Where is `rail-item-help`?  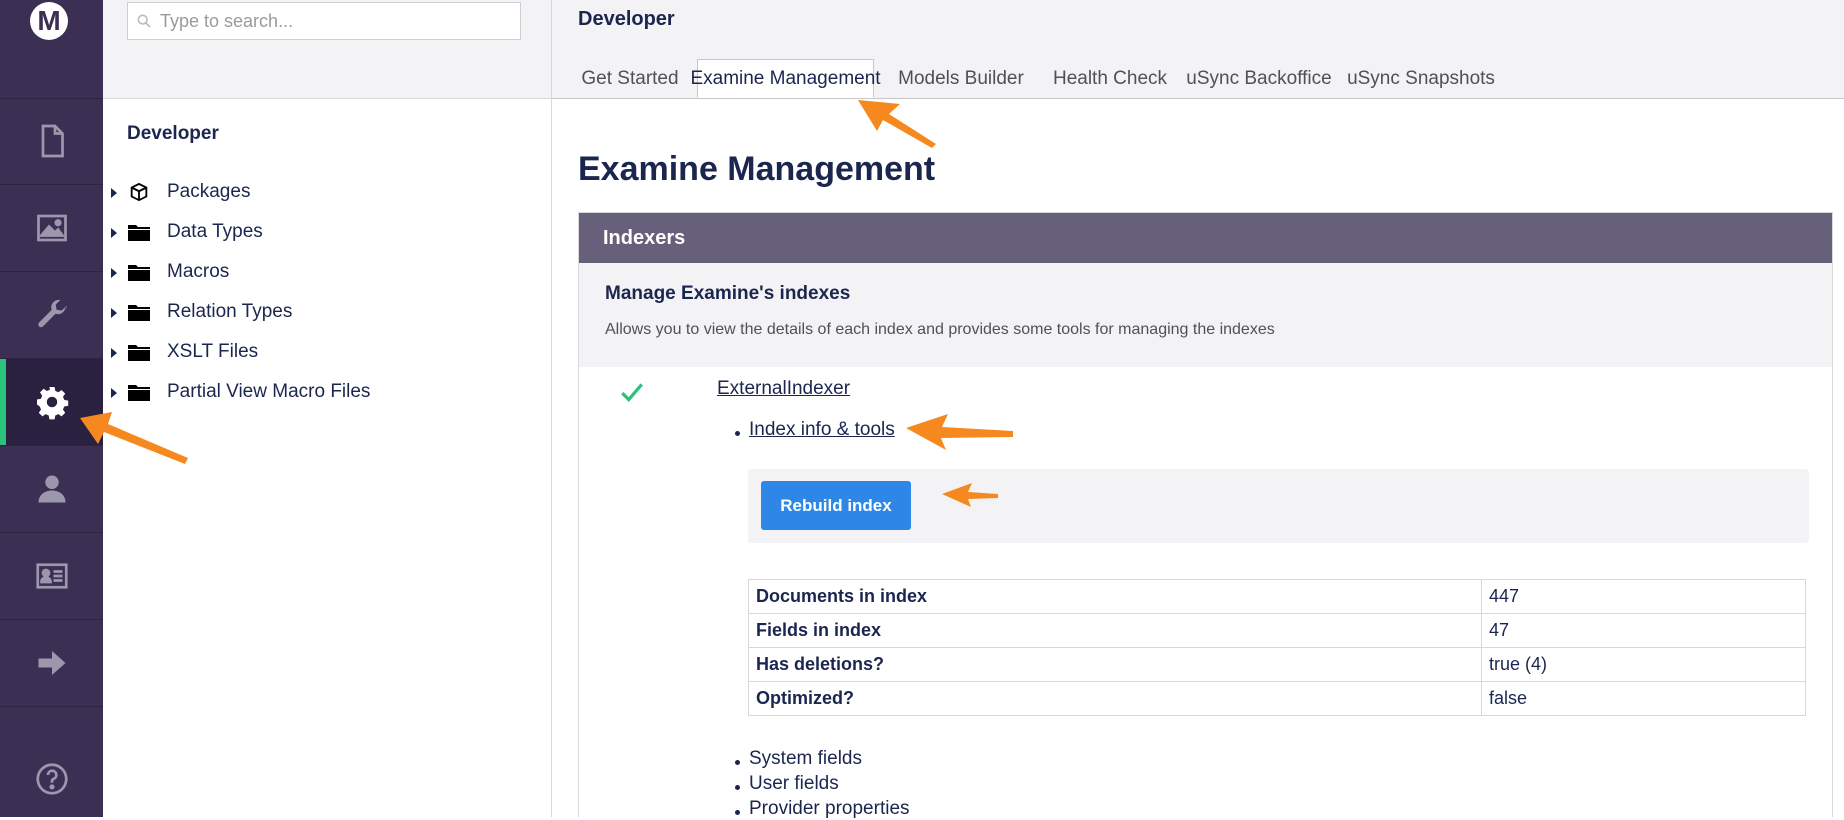
rail-item-help is located at coordinates (51, 778).